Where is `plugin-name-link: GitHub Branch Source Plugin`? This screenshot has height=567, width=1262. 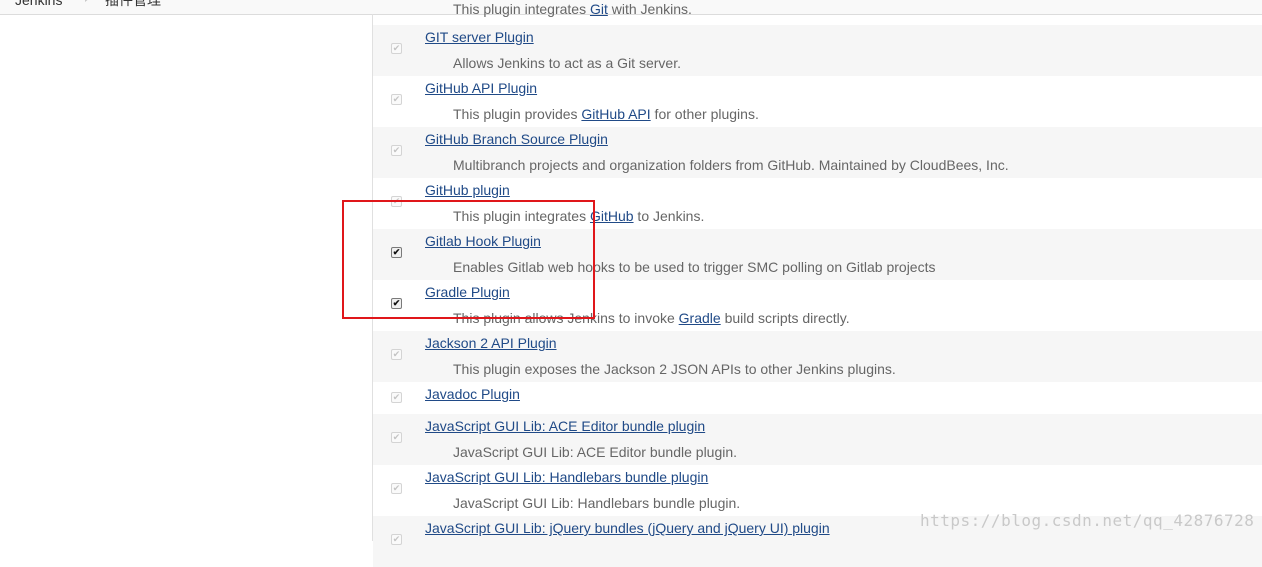
plugin-name-link: GitHub Branch Source Plugin is located at coordinates (516, 139).